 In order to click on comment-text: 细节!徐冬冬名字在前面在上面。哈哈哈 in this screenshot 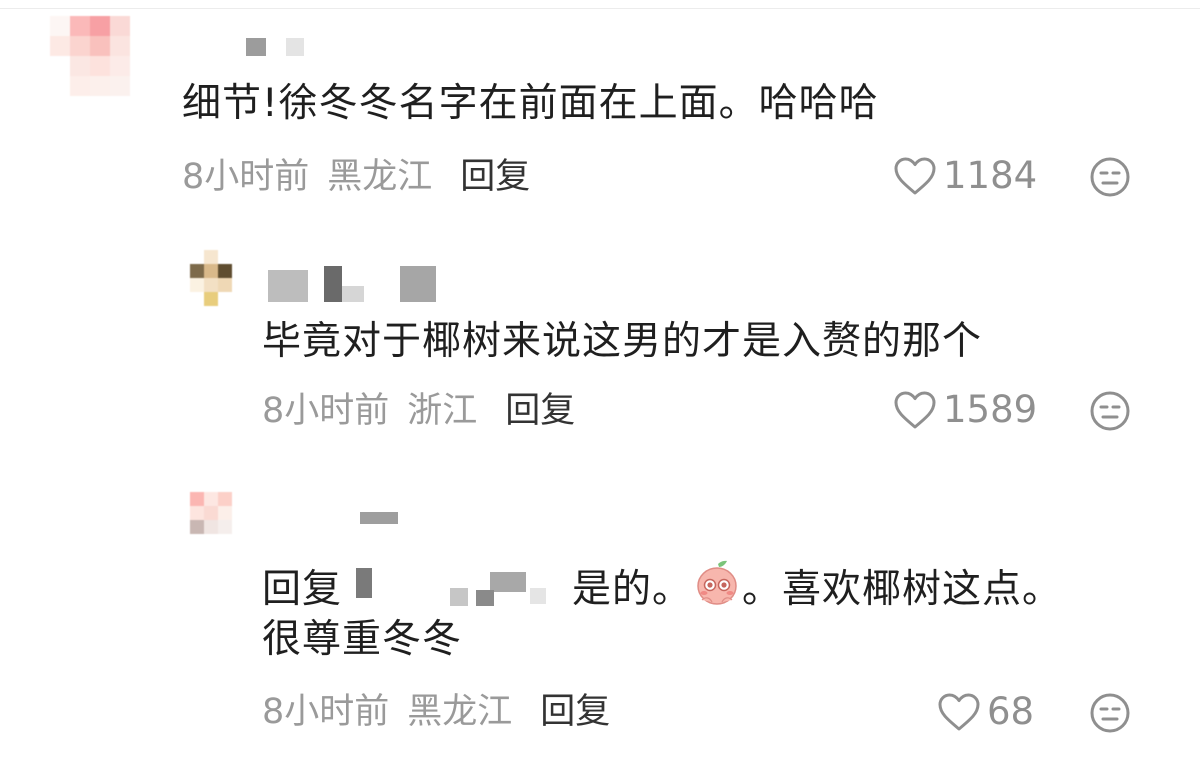, I will do `click(530, 103)`.